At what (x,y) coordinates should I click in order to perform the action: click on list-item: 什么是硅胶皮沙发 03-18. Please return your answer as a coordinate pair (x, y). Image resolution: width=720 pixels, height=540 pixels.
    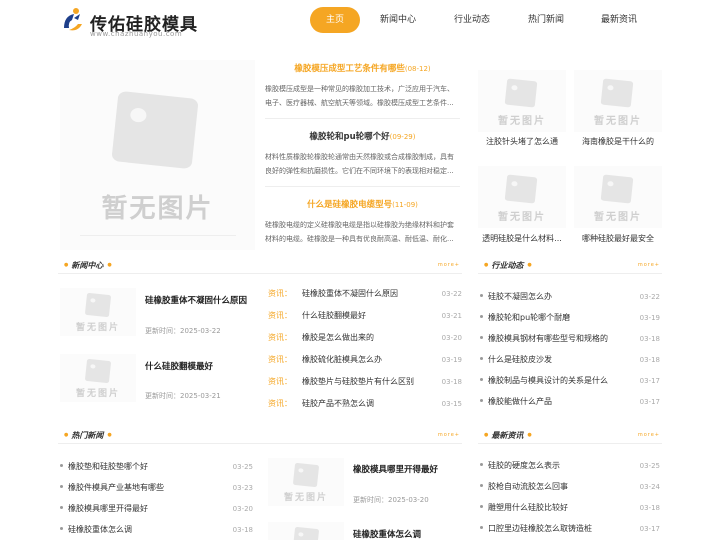
    Looking at the image, I should click on (570, 360).